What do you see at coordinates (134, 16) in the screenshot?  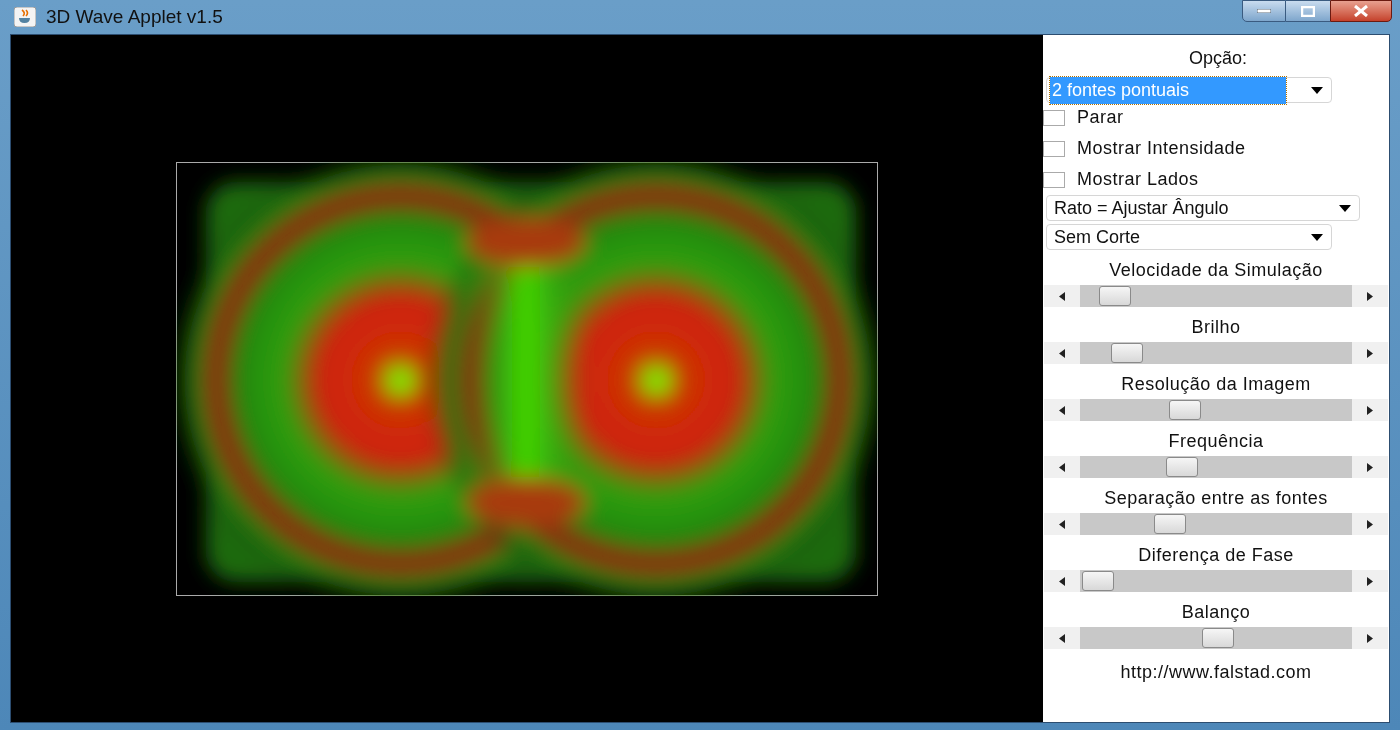 I see `window-title: 3D Wave Applet v1.5` at bounding box center [134, 16].